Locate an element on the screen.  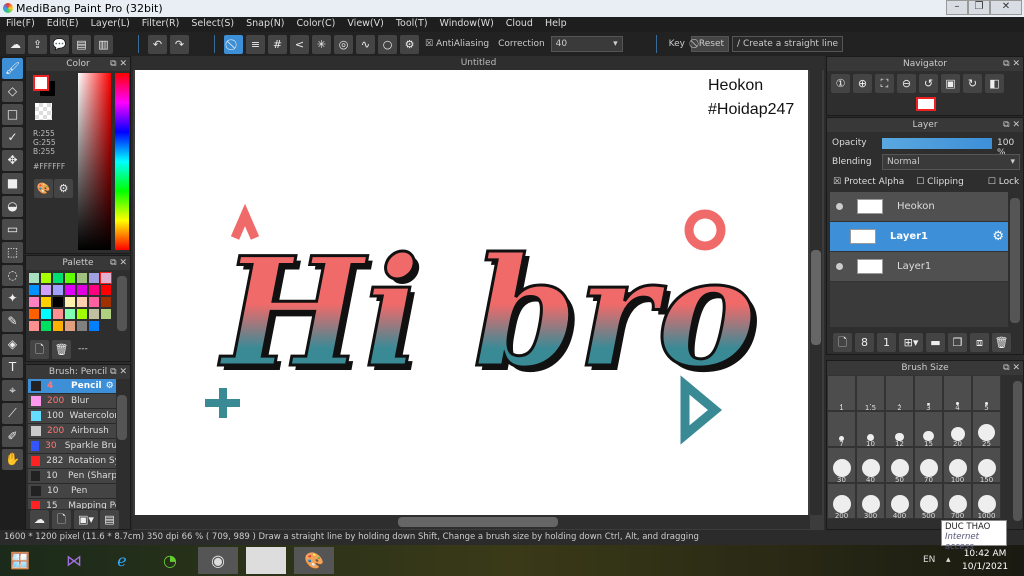
brush-item: 100 Watercolor is located at coordinates (72, 416).